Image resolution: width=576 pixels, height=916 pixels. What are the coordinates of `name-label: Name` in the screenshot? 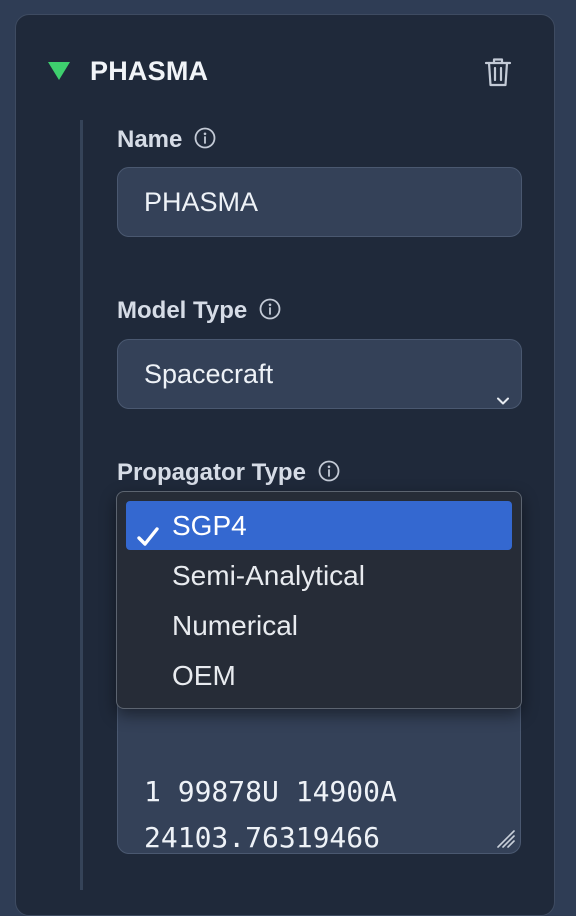 It's located at (166, 140).